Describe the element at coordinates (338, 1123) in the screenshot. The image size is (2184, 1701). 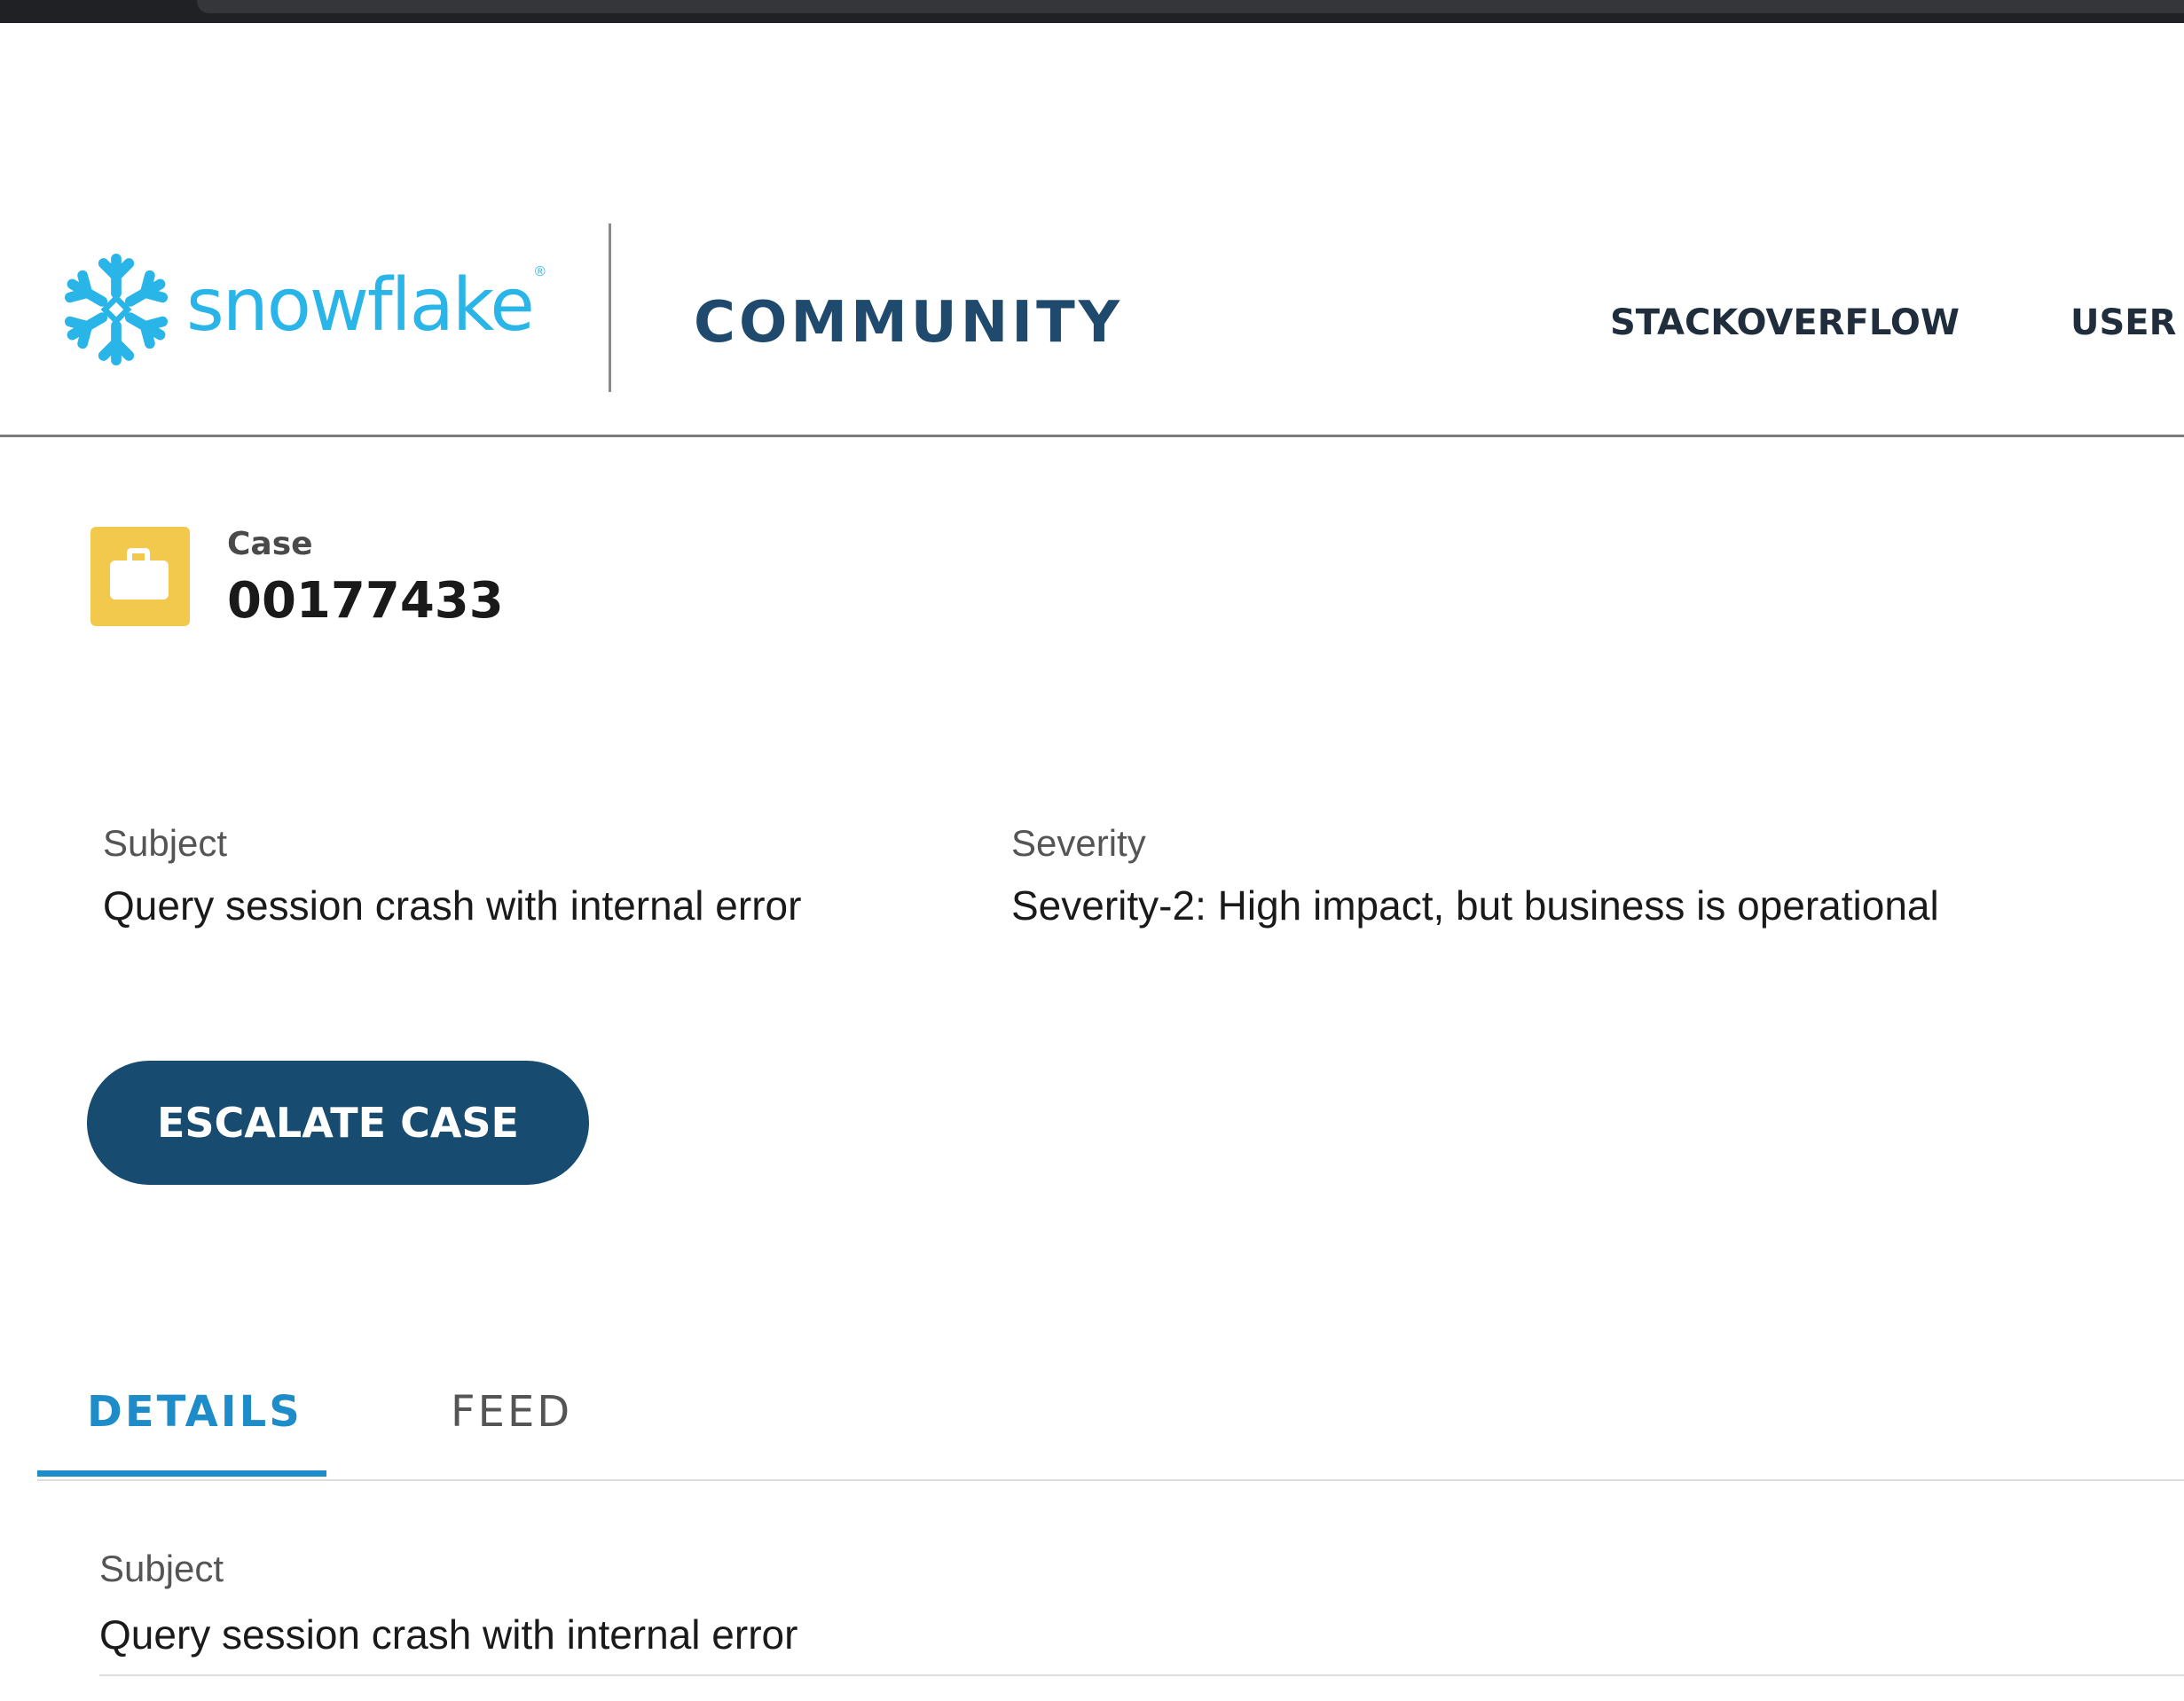
I see `escalate-case-button: ESCALATE CASE` at that location.